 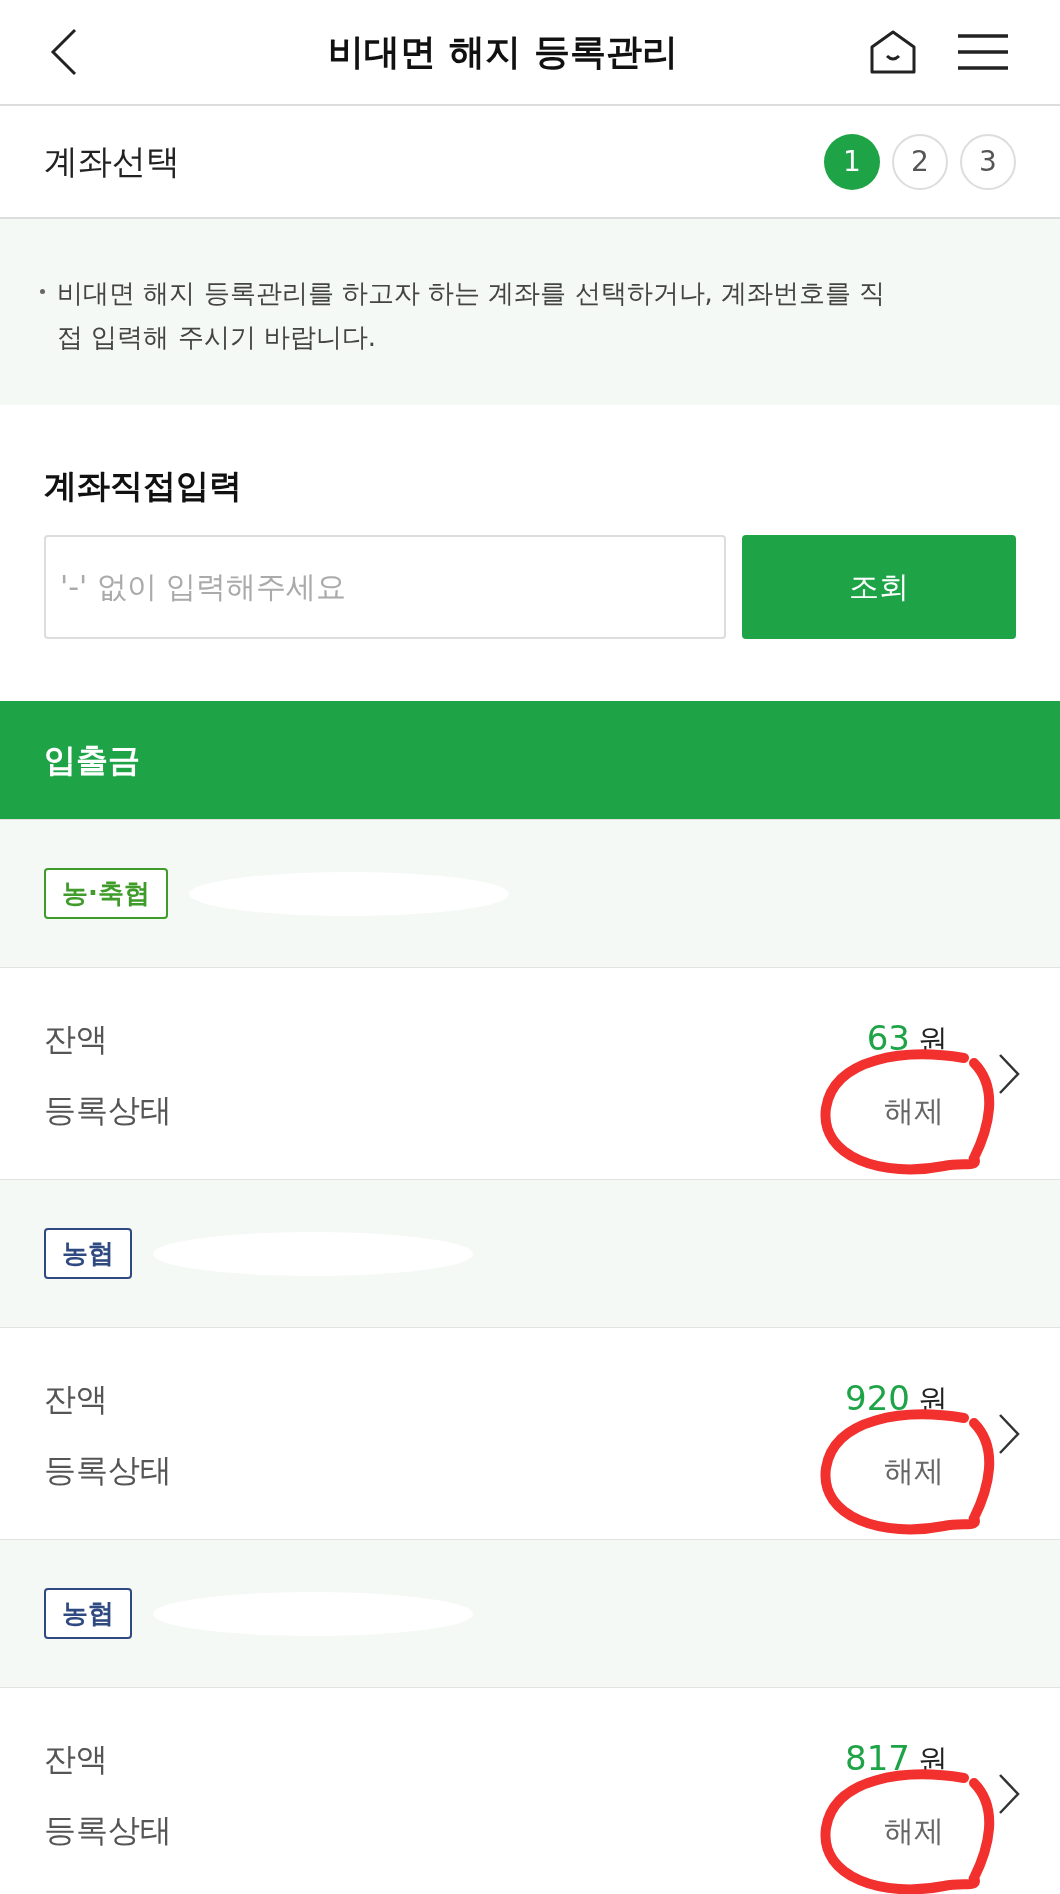 I want to click on bullet-icon, so click(x=42, y=291).